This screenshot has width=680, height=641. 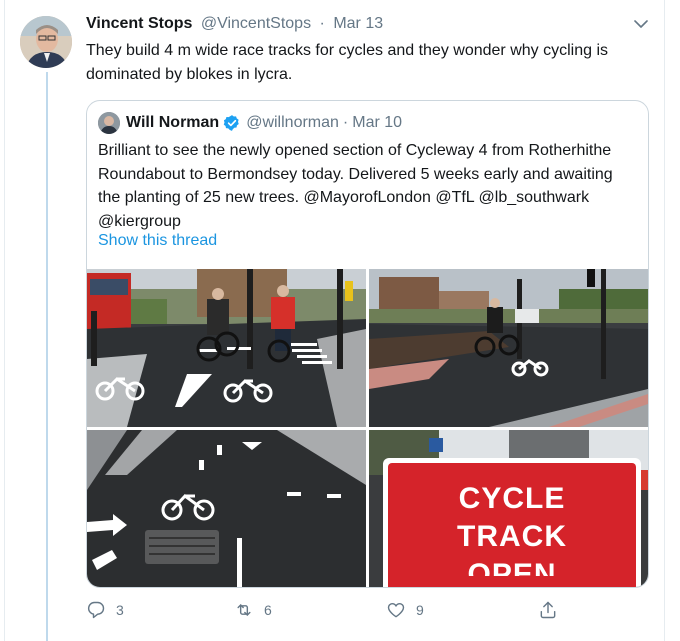 I want to click on verified-badge-icon, so click(x=231, y=123).